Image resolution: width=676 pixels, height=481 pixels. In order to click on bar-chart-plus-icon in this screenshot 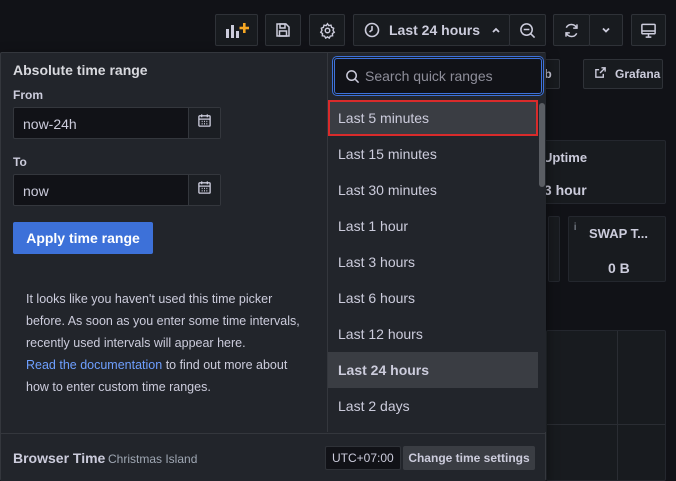, I will do `click(237, 30)`.